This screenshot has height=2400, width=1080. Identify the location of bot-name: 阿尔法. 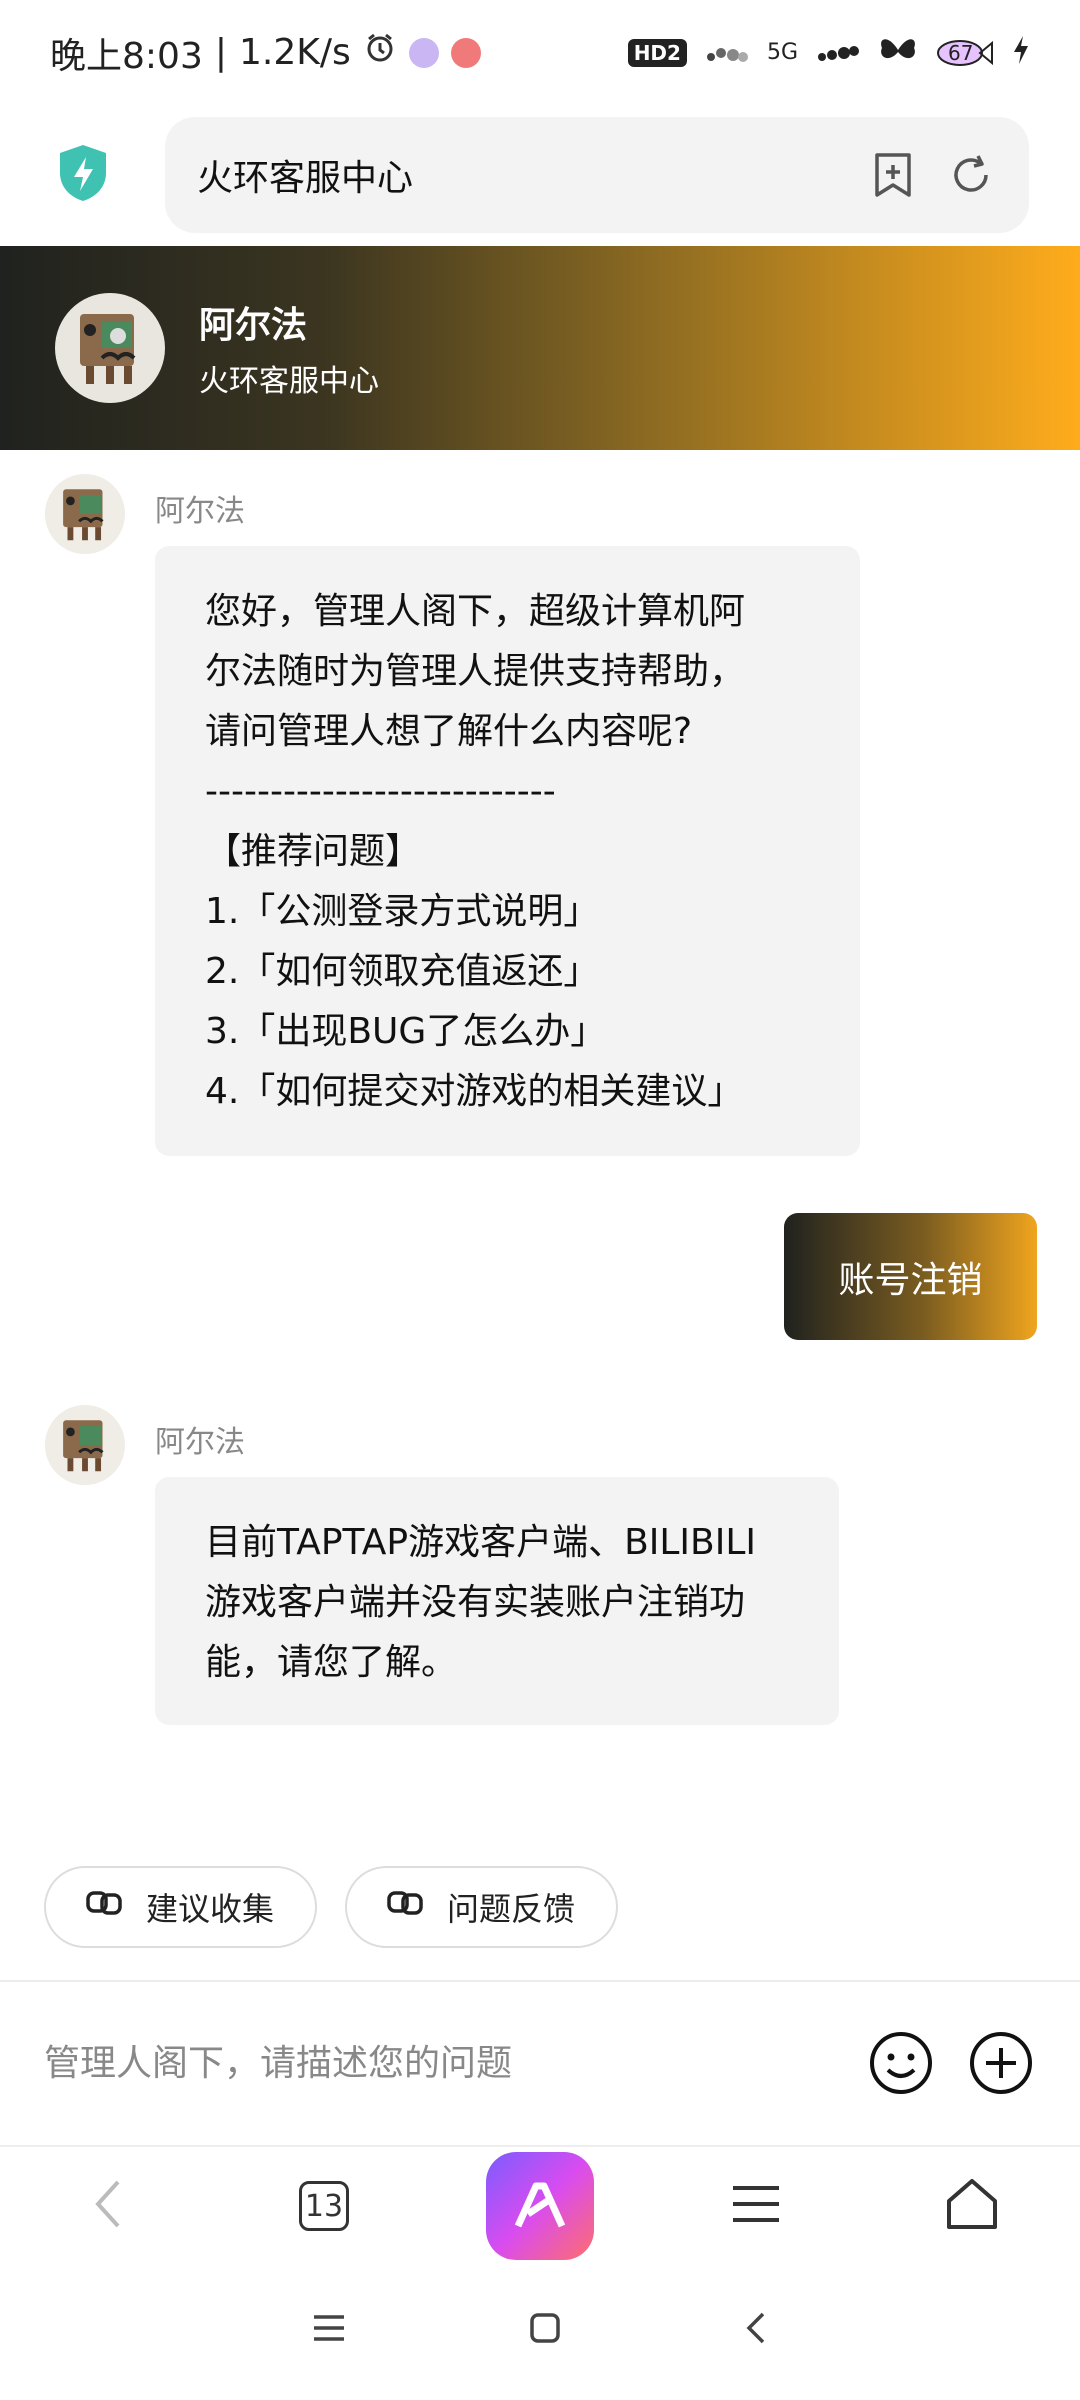
(253, 325).